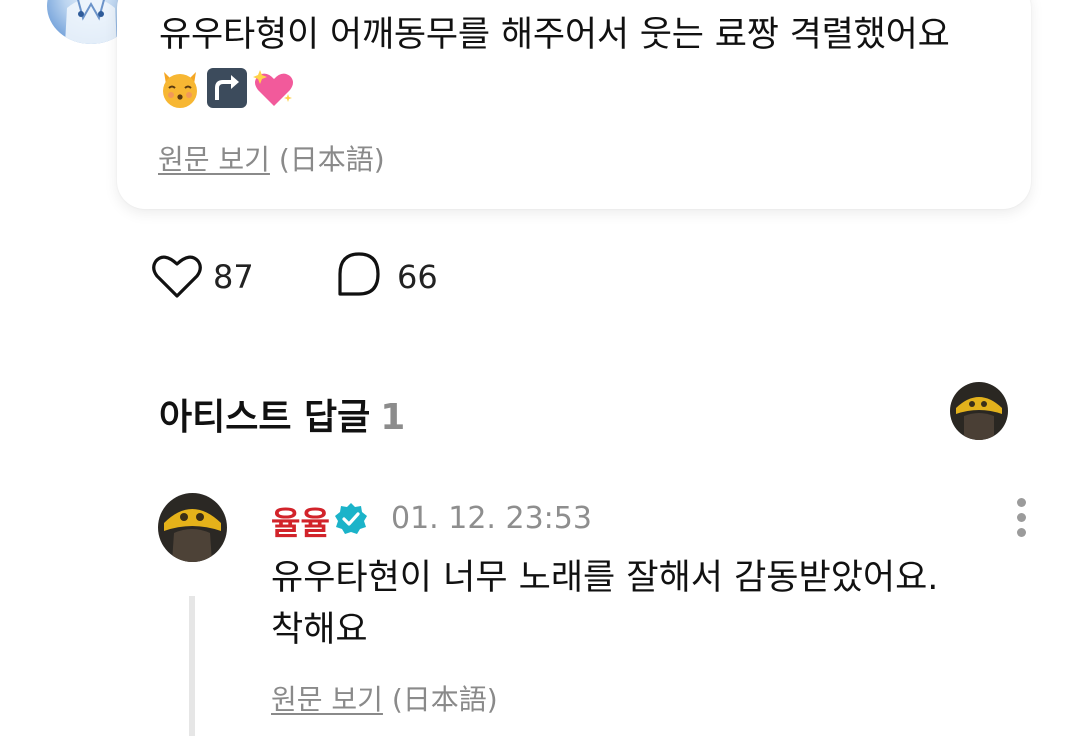 The image size is (1080, 736). Describe the element at coordinates (605, 578) in the screenshot. I see `reply-text-line1: 유우타현이 너무 노래를 잘해서 감동받았어요.` at that location.